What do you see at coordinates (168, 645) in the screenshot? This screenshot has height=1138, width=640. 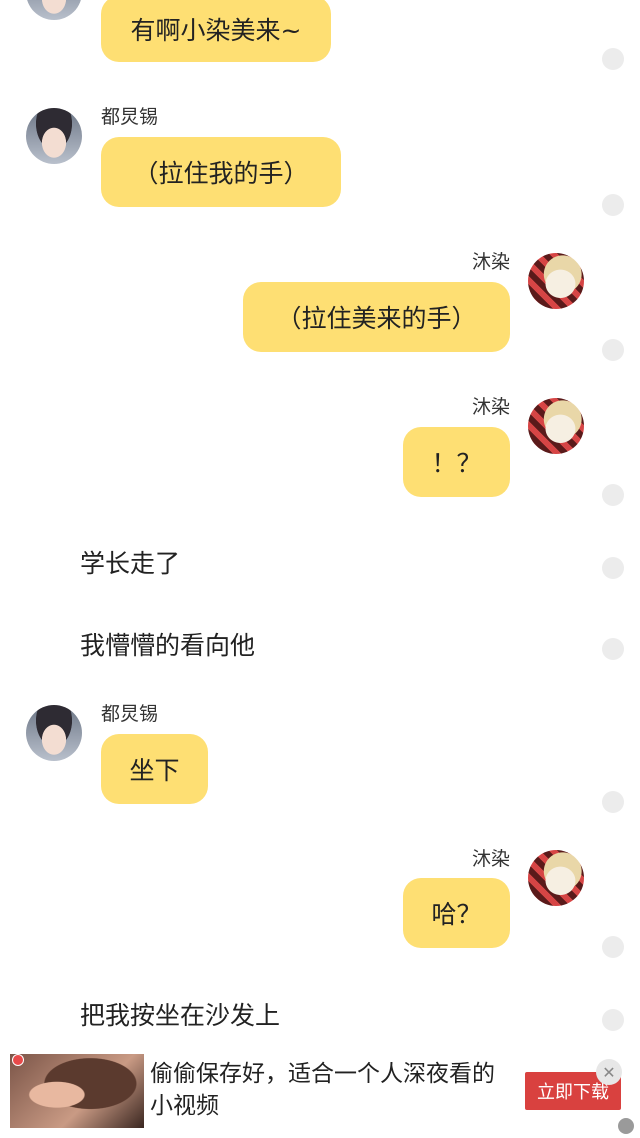 I see `narration-text: 我懵懵的看向他` at bounding box center [168, 645].